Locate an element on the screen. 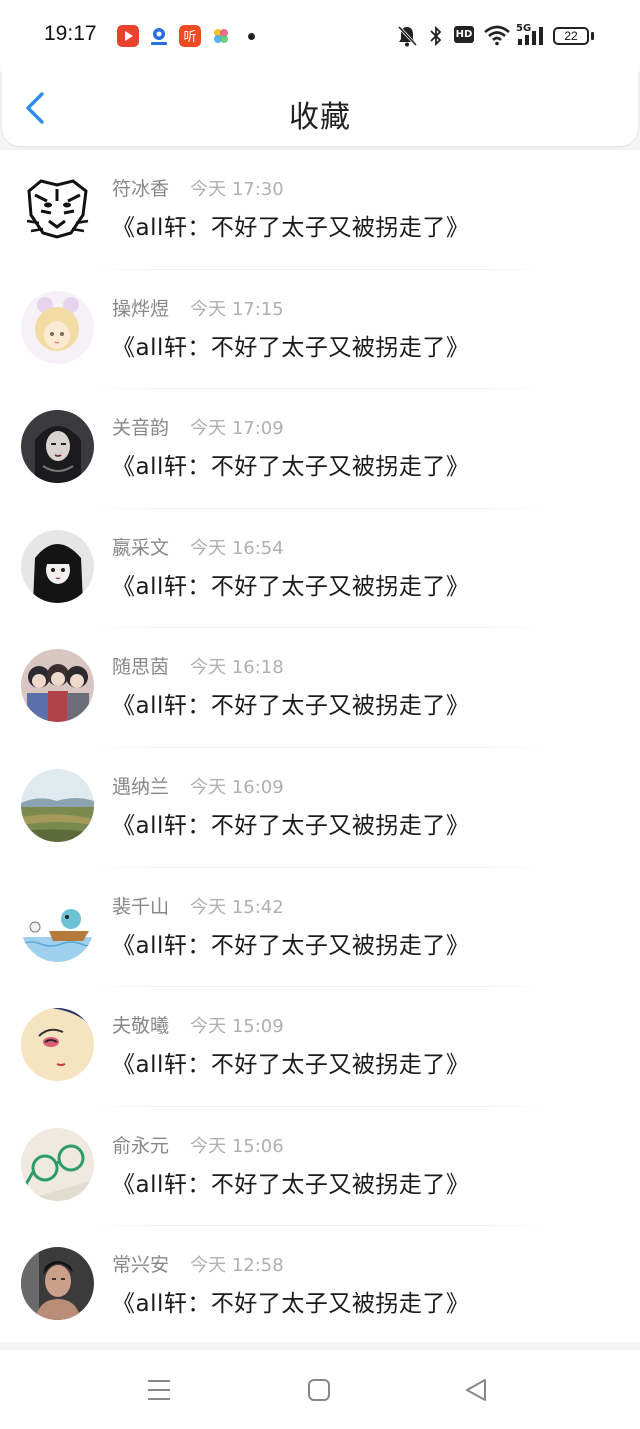 The width and height of the screenshot is (640, 1429). man-portrait-avatar-icon is located at coordinates (57, 1284).